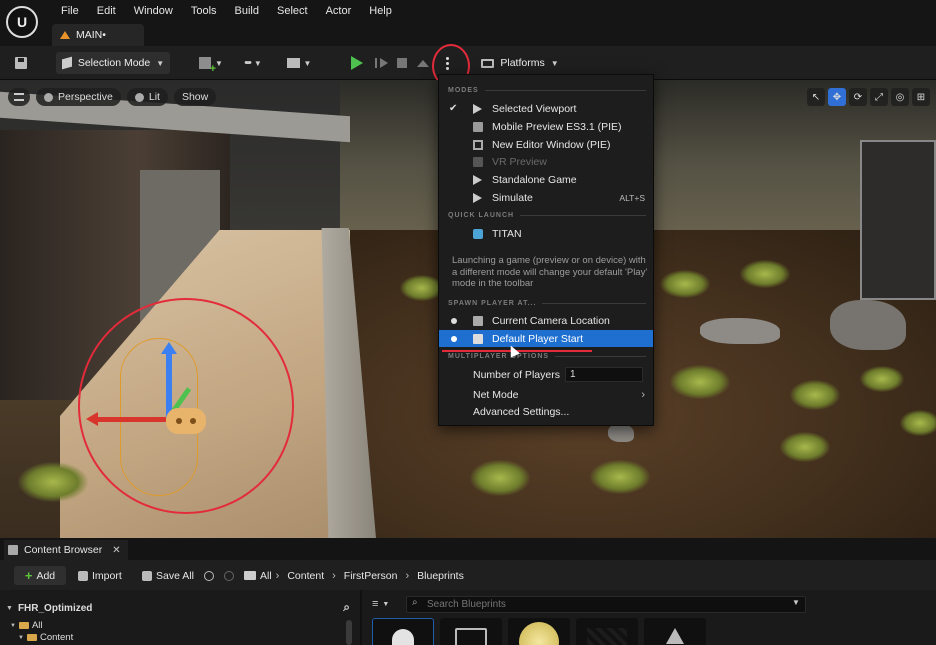 The height and width of the screenshot is (645, 936). What do you see at coordinates (381, 63) in the screenshot?
I see `advance-frame-button` at bounding box center [381, 63].